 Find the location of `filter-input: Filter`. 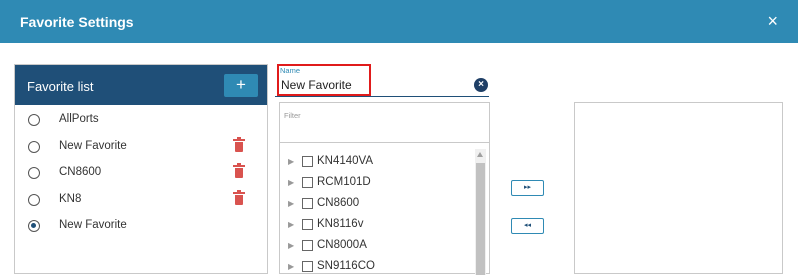

filter-input: Filter is located at coordinates (384, 123).